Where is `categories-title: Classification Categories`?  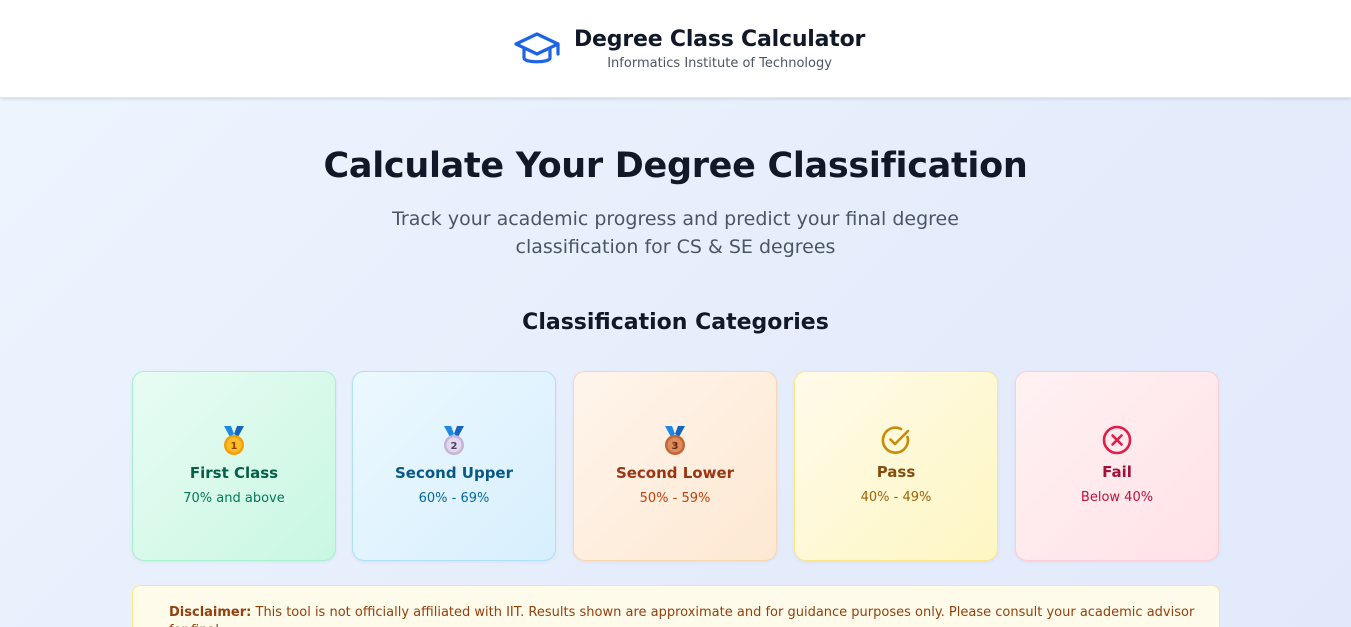
categories-title: Classification Categories is located at coordinates (675, 322).